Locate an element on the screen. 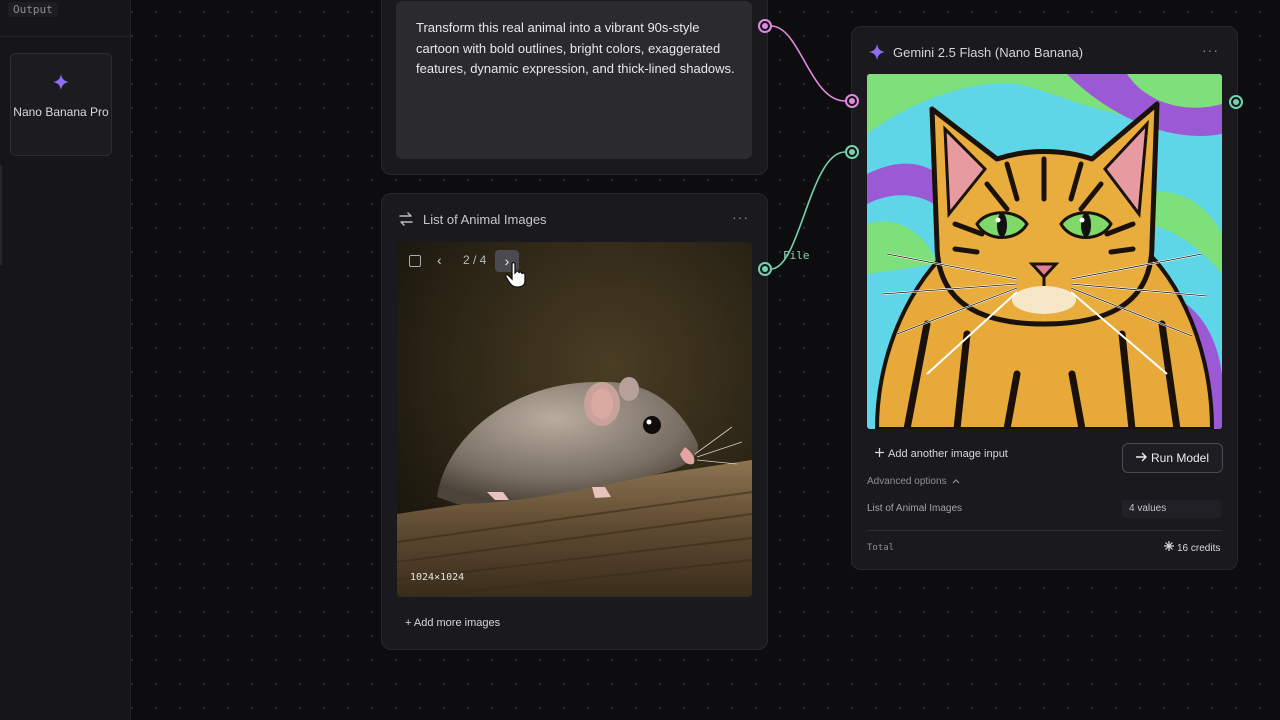  add-image-input-button: Add another image input is located at coordinates (941, 454).